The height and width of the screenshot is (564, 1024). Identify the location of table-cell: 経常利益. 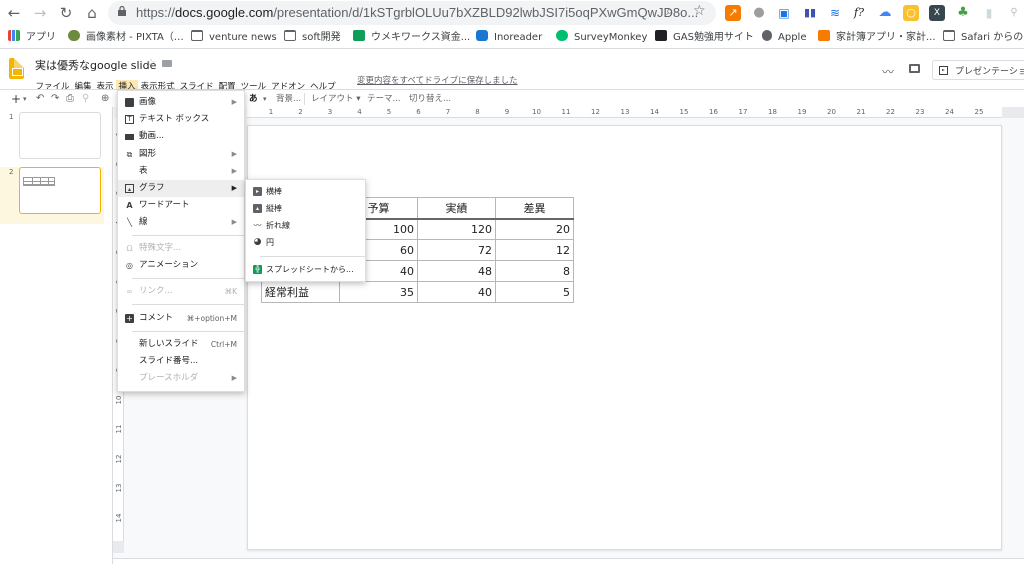
(300, 292).